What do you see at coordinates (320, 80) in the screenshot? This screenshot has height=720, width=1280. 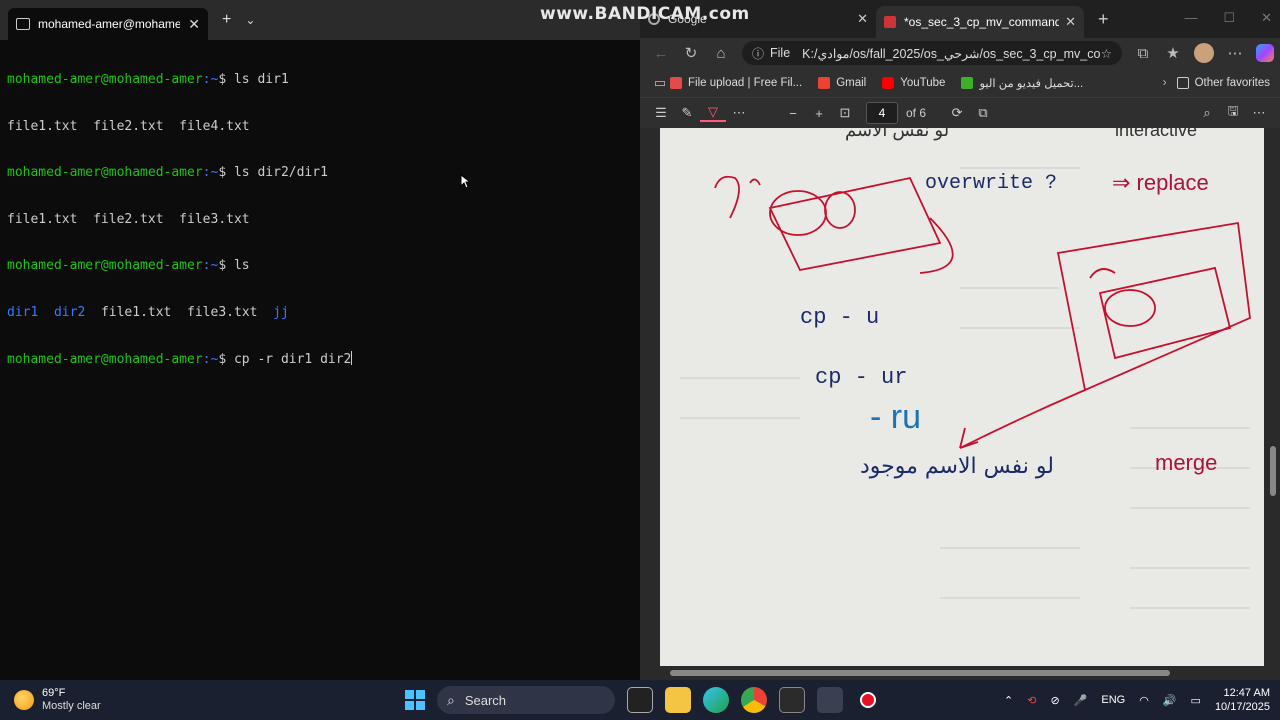 I see `terminal-line: mohamed-amer@mohamed-amer:~$ ls dir1` at bounding box center [320, 80].